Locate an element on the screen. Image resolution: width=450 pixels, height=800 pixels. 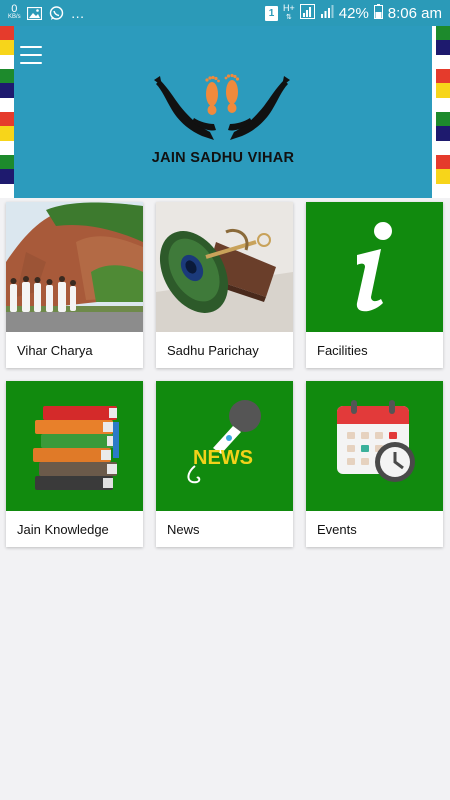
tile-label: Facilities is located at coordinates (342, 350).